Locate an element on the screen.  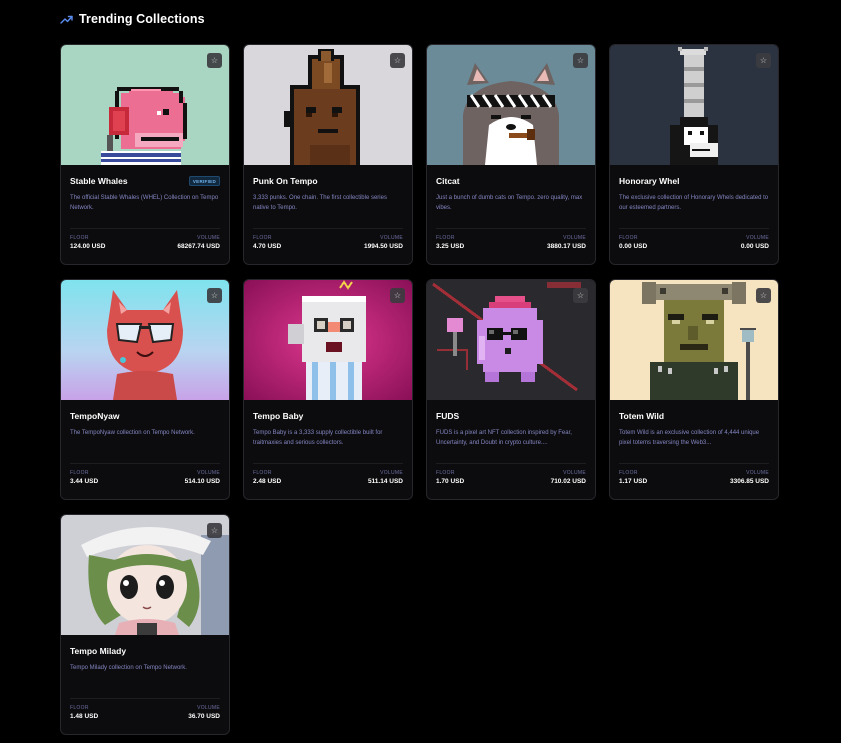
purple-blob-art is located at coordinates (511, 340).